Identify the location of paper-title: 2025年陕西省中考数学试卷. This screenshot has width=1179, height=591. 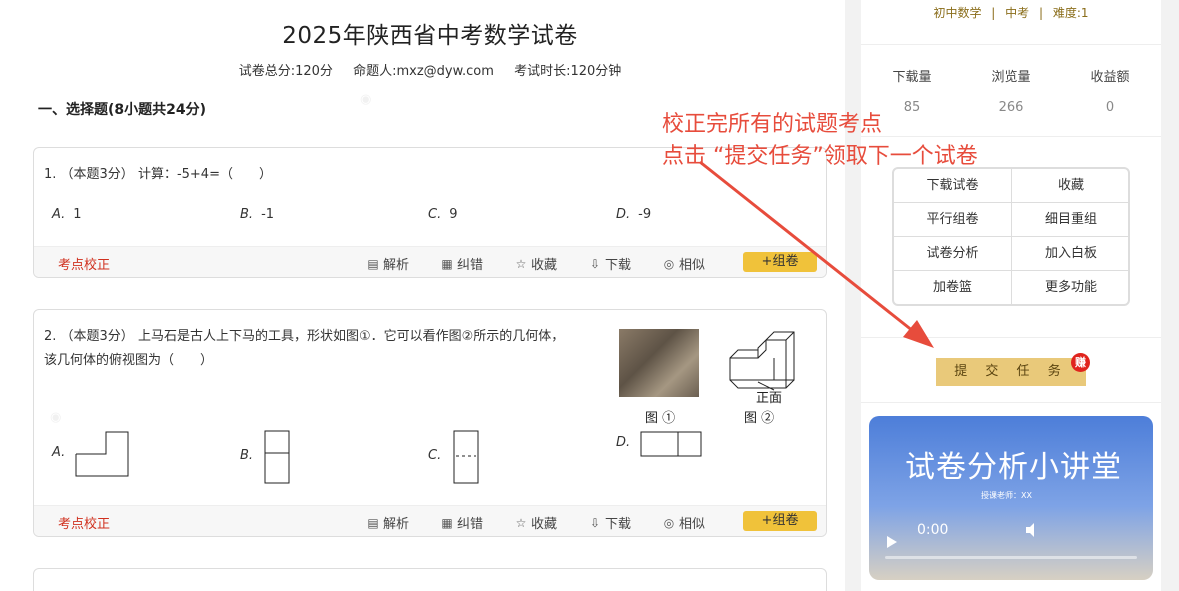
(430, 36).